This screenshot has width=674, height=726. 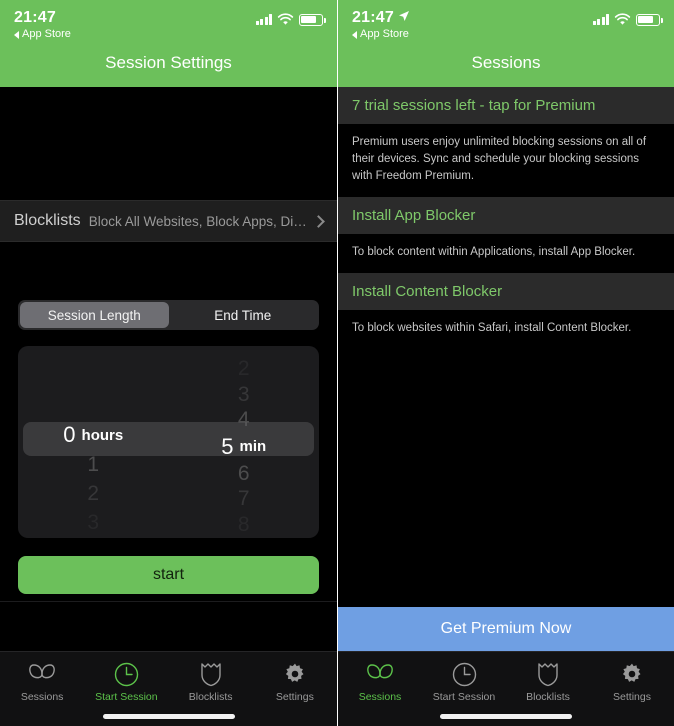 What do you see at coordinates (243, 315) in the screenshot?
I see `segment-end-time: End Time` at bounding box center [243, 315].